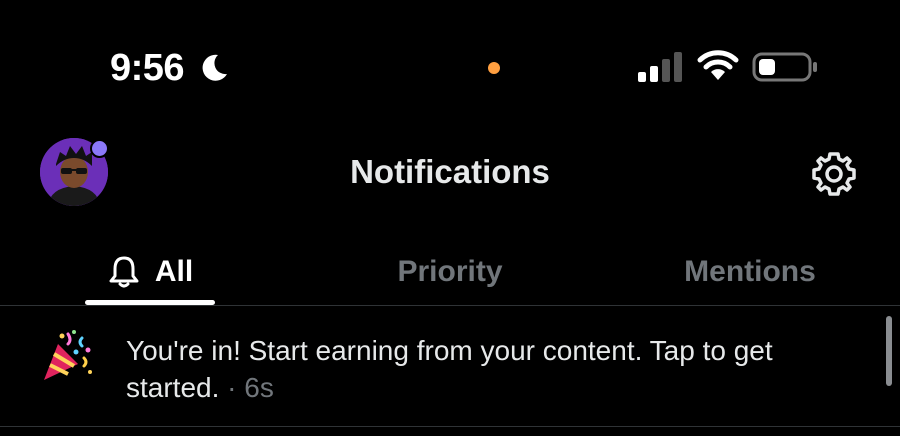  I want to click on tab-priority: Priority, so click(450, 272).